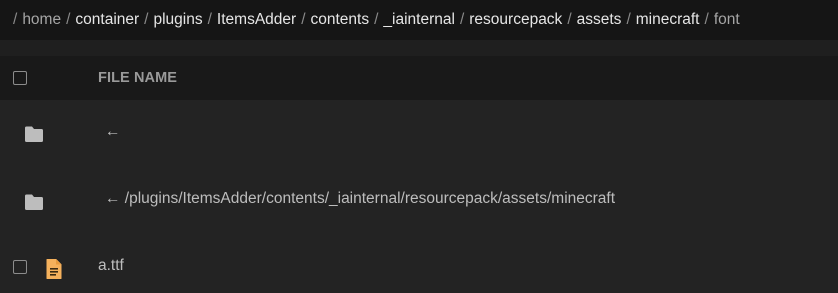  I want to click on breadcrumb-contents: contents, so click(340, 20).